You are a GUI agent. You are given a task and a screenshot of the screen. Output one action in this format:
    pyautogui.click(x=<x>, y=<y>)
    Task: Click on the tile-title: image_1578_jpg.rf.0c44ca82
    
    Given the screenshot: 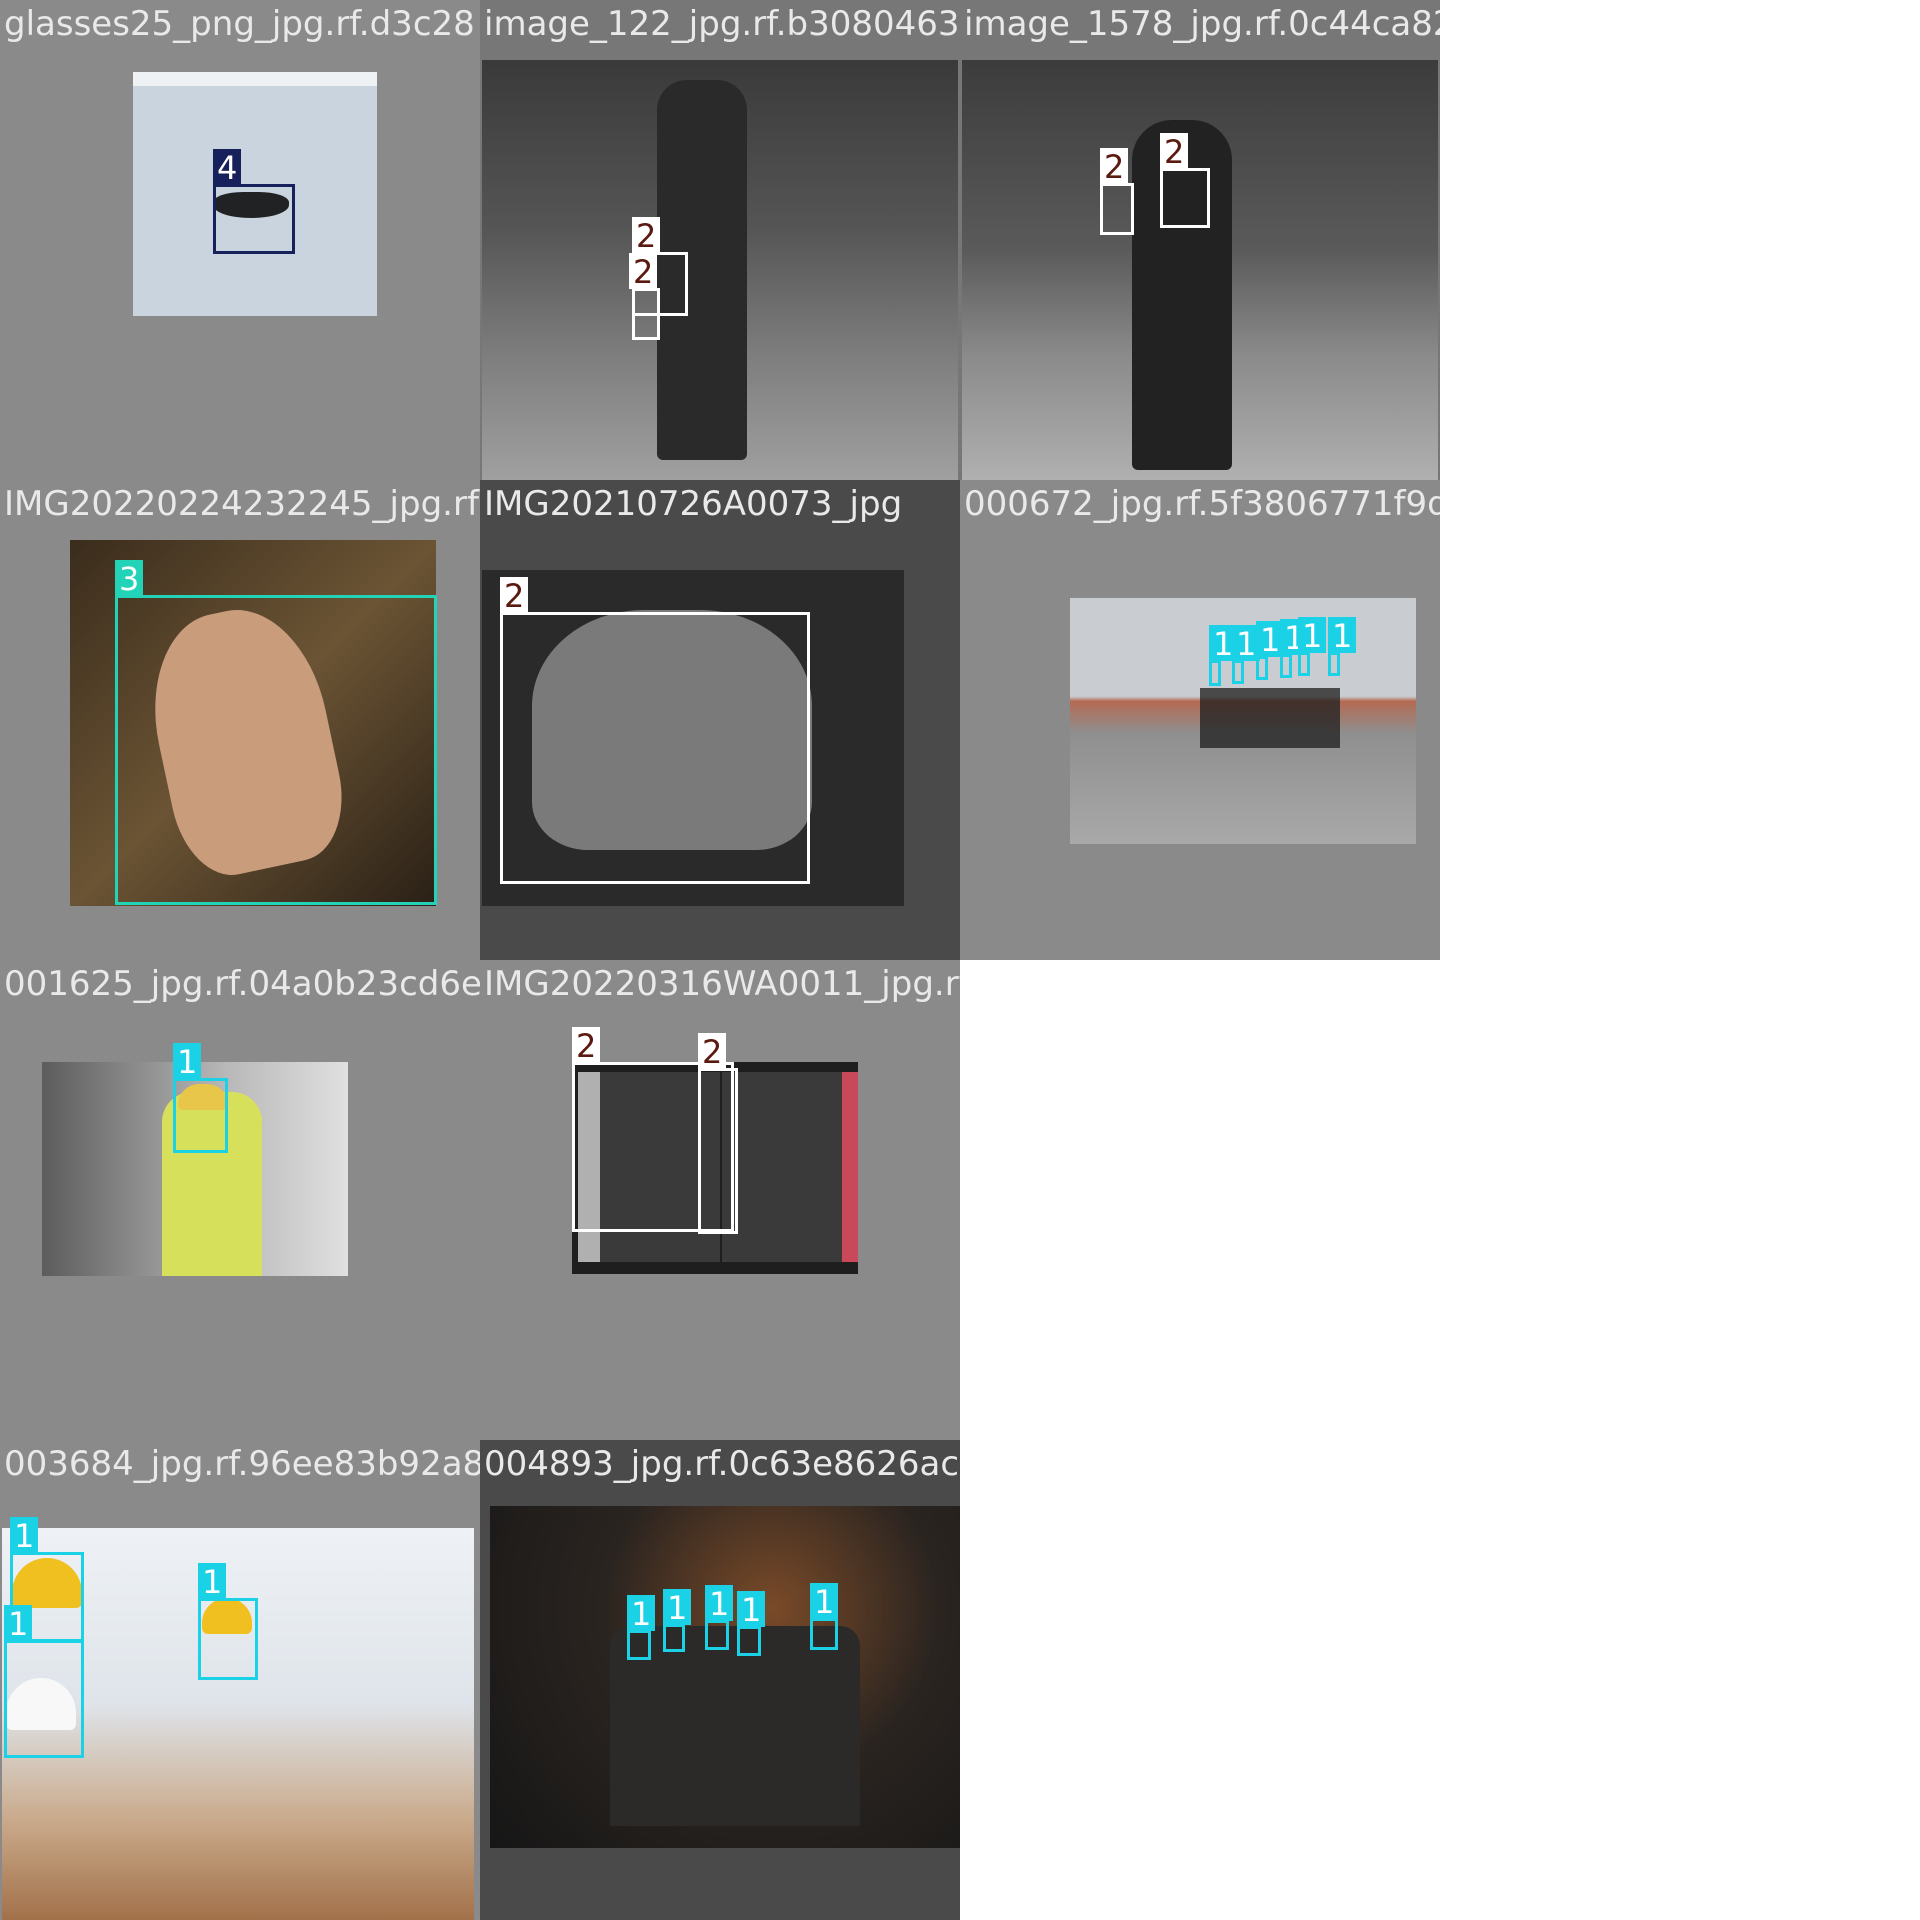 What is the action you would take?
    pyautogui.click(x=1202, y=24)
    